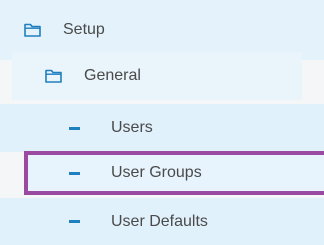  Describe the element at coordinates (156, 172) in the screenshot. I see `tree-item-label: User Groups` at that location.